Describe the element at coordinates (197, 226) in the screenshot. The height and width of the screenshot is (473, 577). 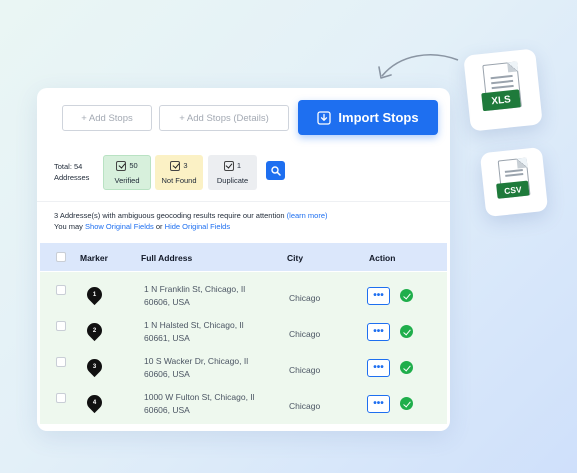
I see `hide-original-fields-link: Hide Original Fields` at that location.